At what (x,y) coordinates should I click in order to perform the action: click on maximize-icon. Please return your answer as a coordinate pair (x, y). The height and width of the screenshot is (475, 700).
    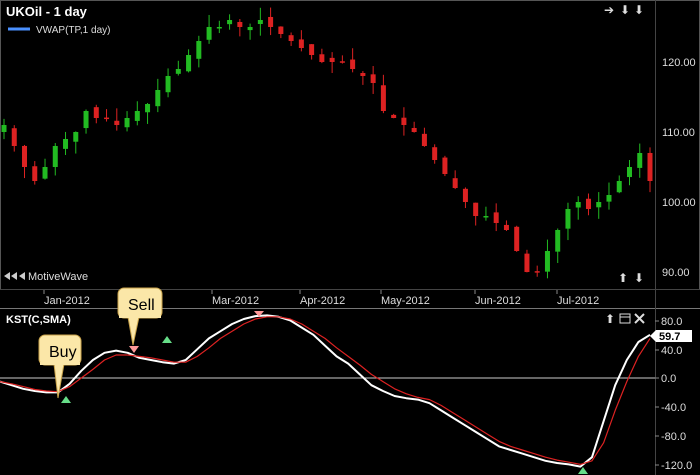
    Looking at the image, I should click on (625, 318).